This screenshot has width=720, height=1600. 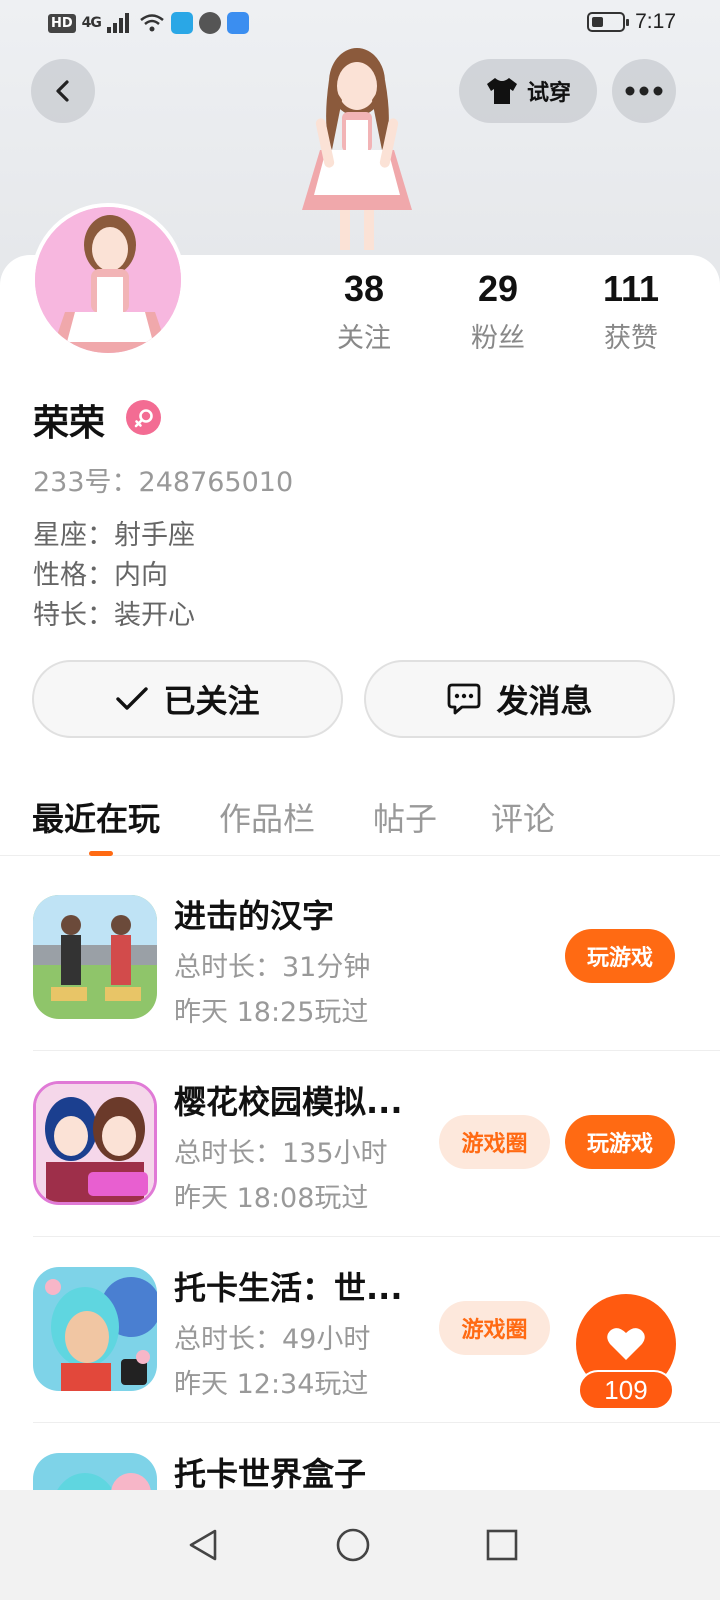 I want to click on tab-recent-play: 最近在玩, so click(x=96, y=817).